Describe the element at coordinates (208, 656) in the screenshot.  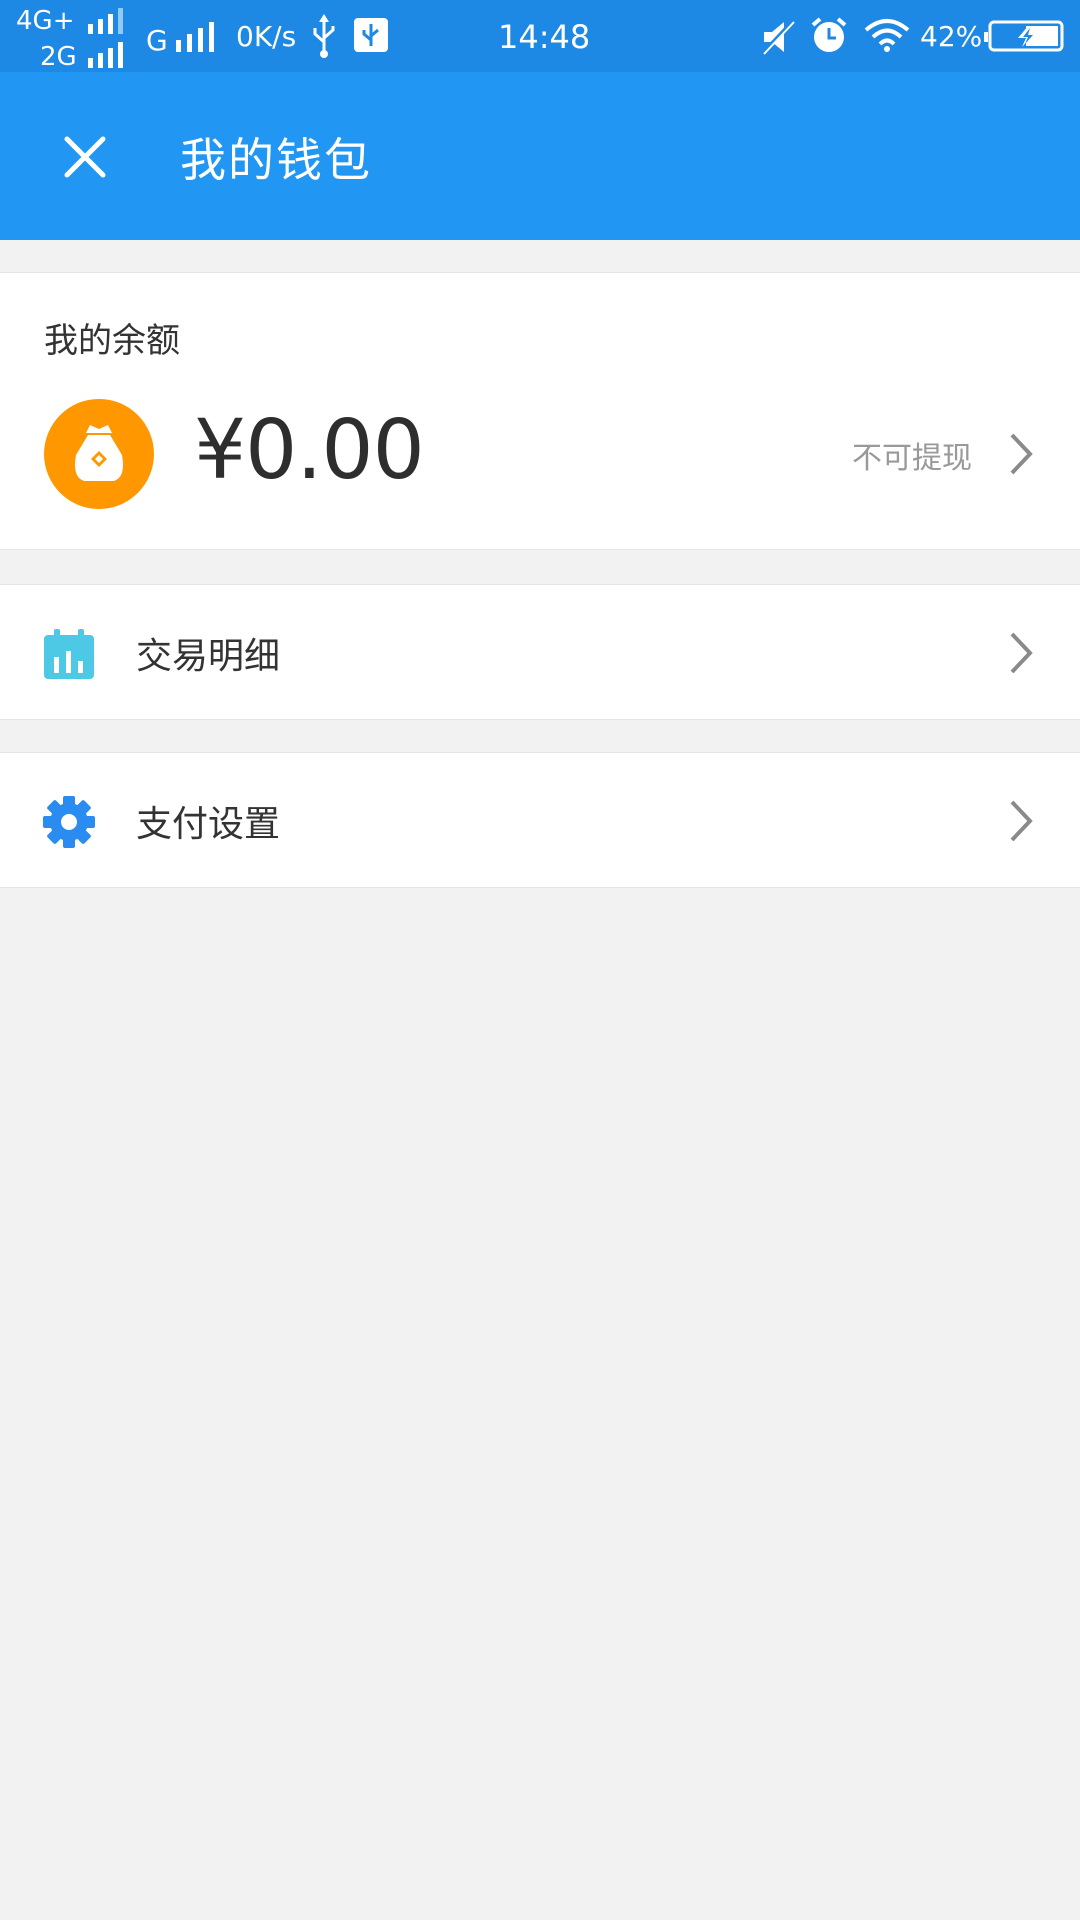
I see `menu-item-label: 交易明细` at that location.